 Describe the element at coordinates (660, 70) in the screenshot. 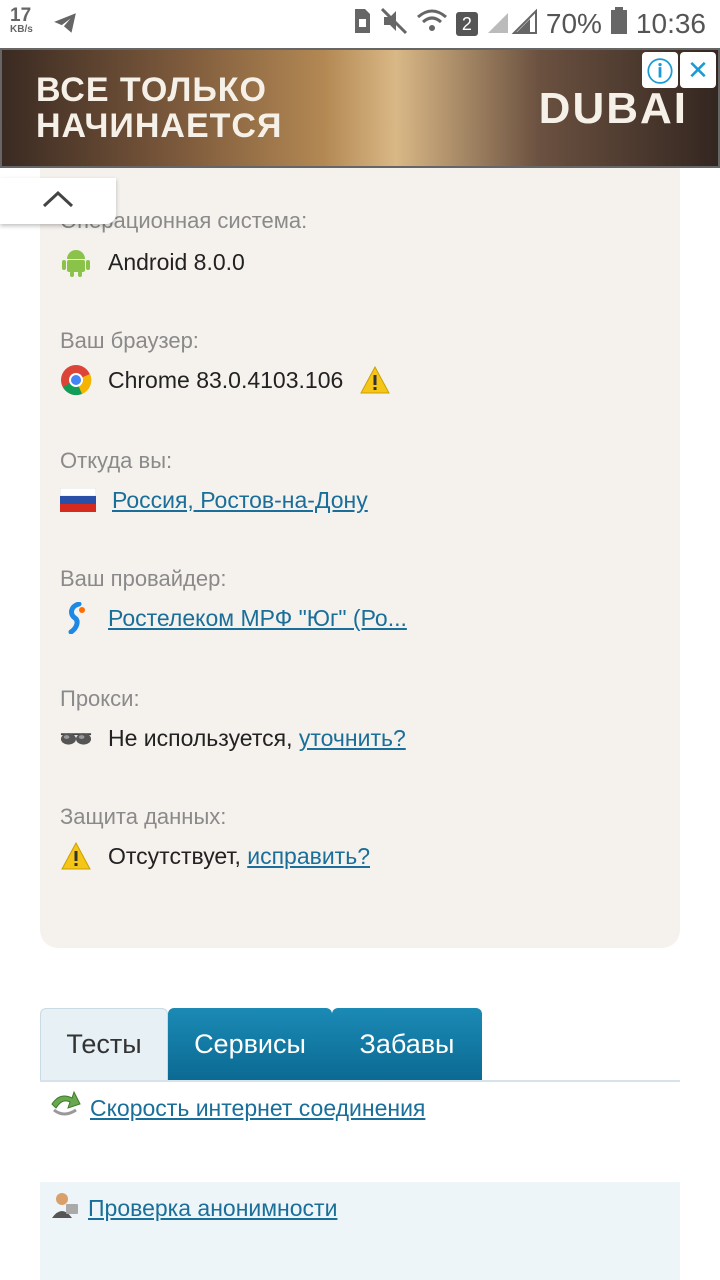

I see `ad-info-icon: ⓘ` at that location.